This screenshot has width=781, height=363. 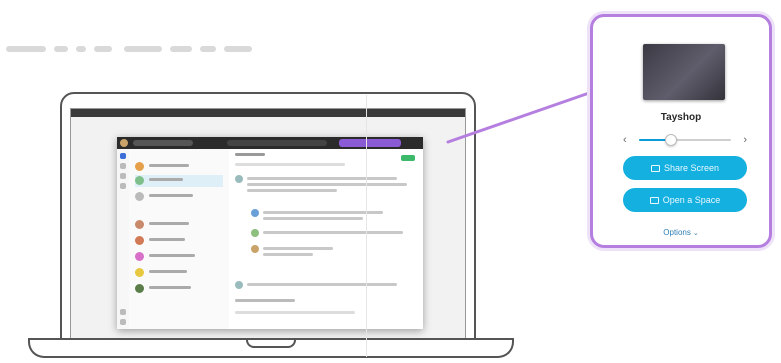 What do you see at coordinates (295, 312) in the screenshot?
I see `message-input` at bounding box center [295, 312].